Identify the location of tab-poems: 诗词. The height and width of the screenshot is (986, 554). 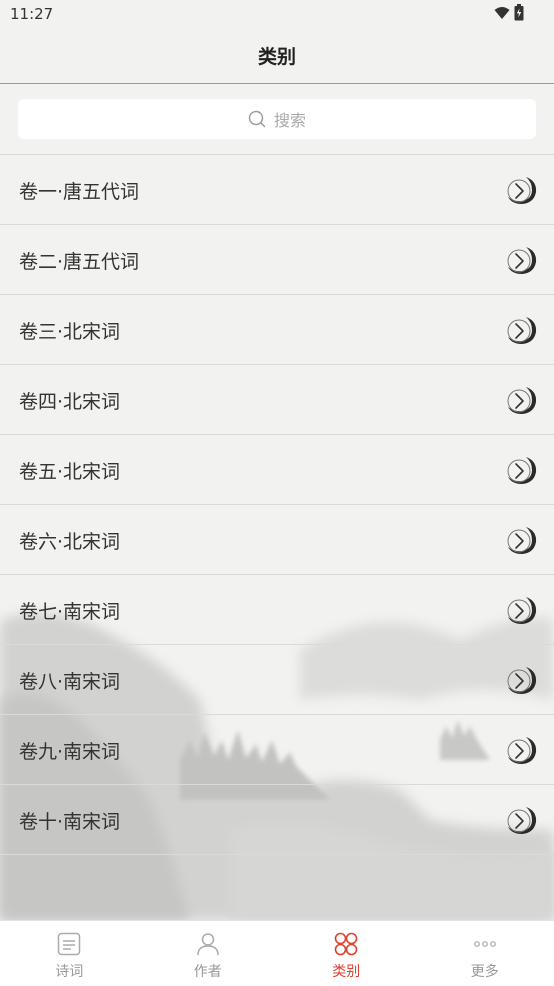
(69, 953).